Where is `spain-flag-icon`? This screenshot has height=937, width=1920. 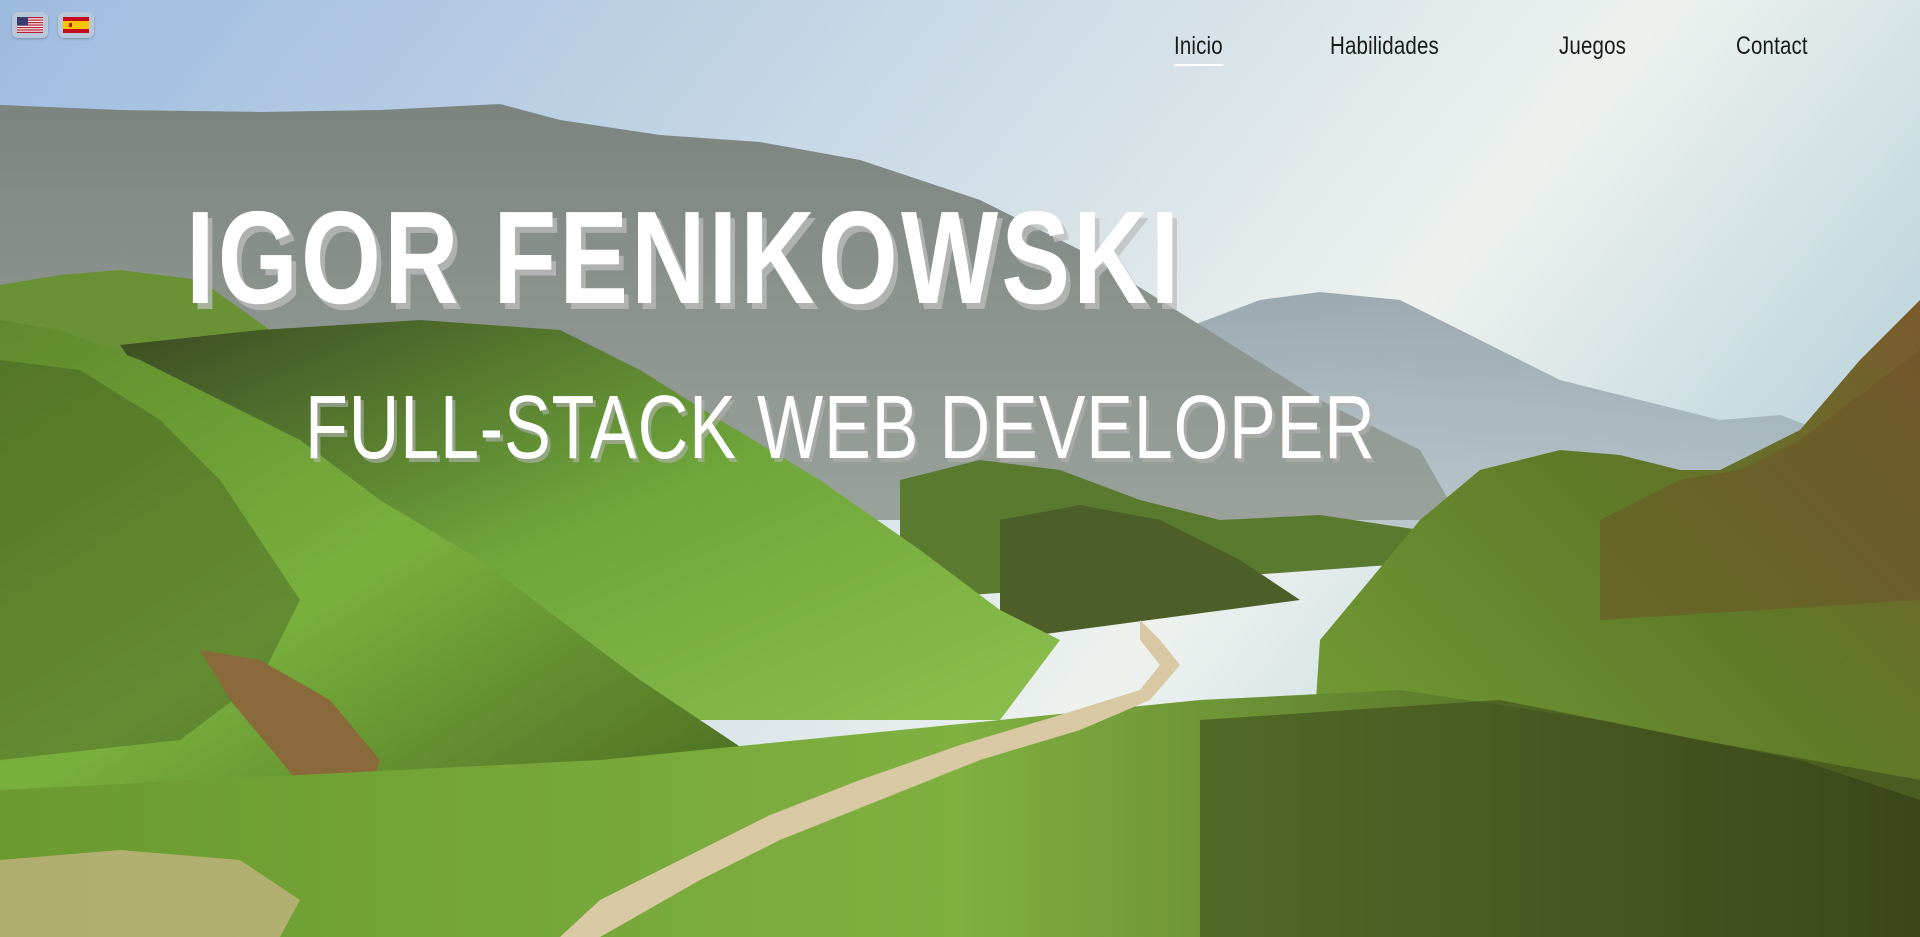 spain-flag-icon is located at coordinates (76, 25).